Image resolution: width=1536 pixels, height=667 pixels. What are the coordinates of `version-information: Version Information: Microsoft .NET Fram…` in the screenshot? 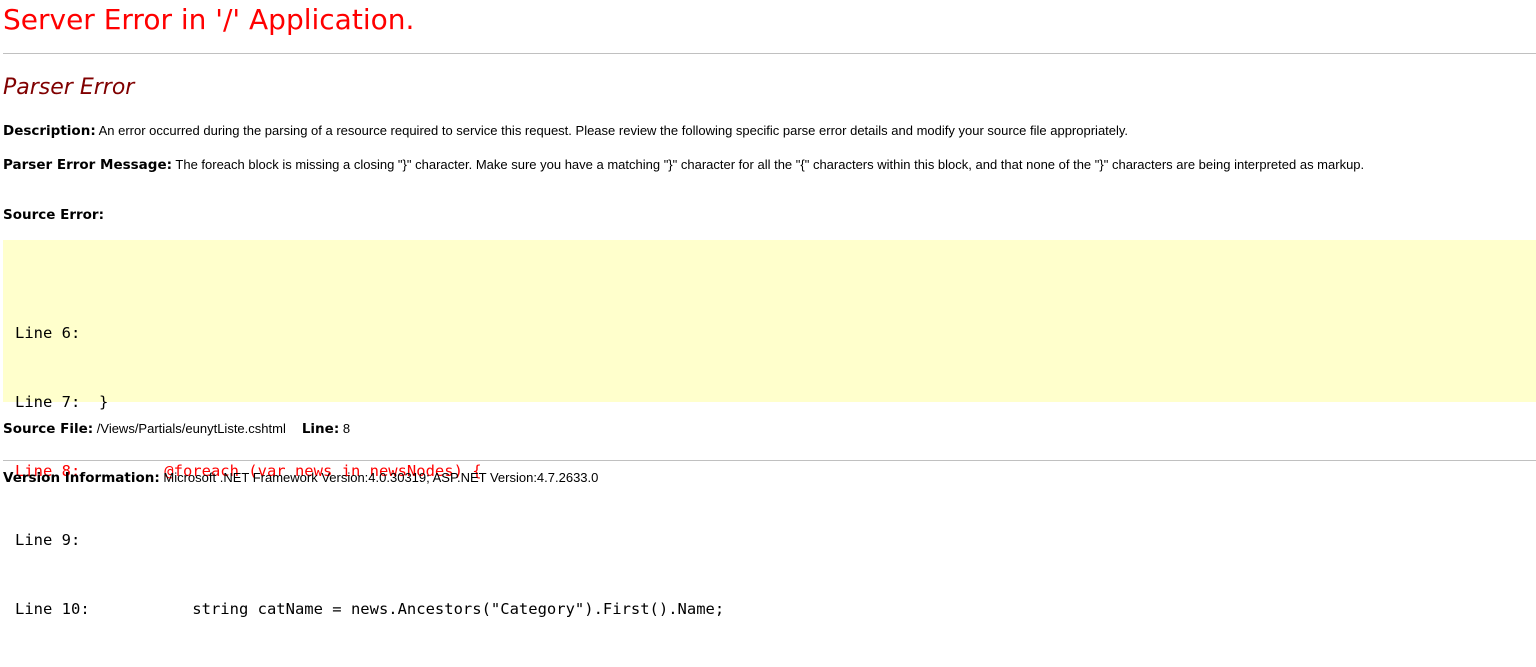 It's located at (300, 478).